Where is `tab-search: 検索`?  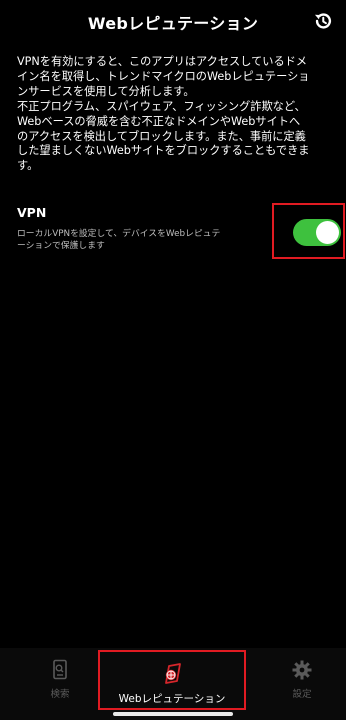
tab-search: 検索 is located at coordinates (60, 678).